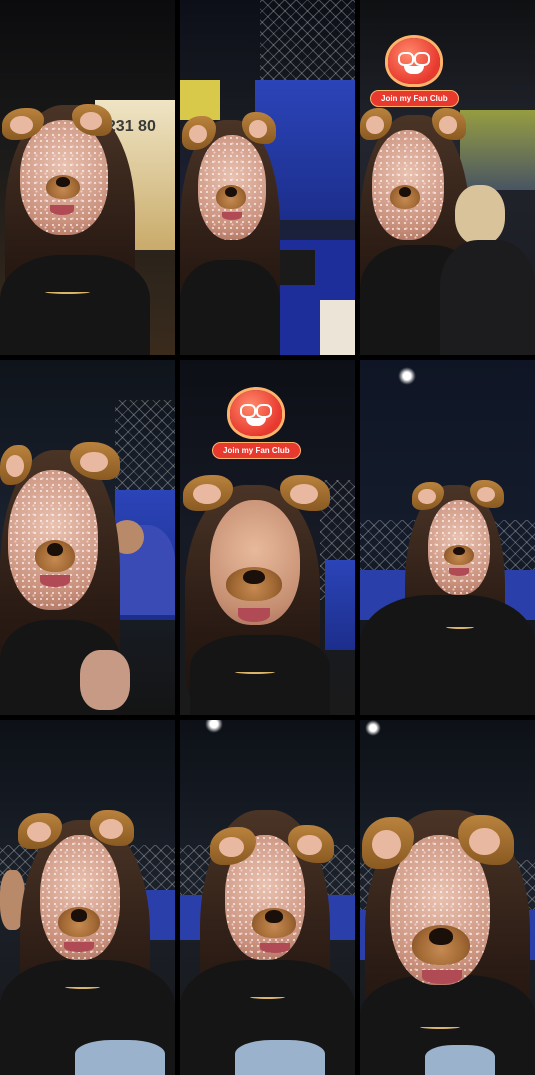 This screenshot has width=535, height=1075. What do you see at coordinates (87, 177) in the screenshot?
I see `photo-tile-1: 0231 80` at bounding box center [87, 177].